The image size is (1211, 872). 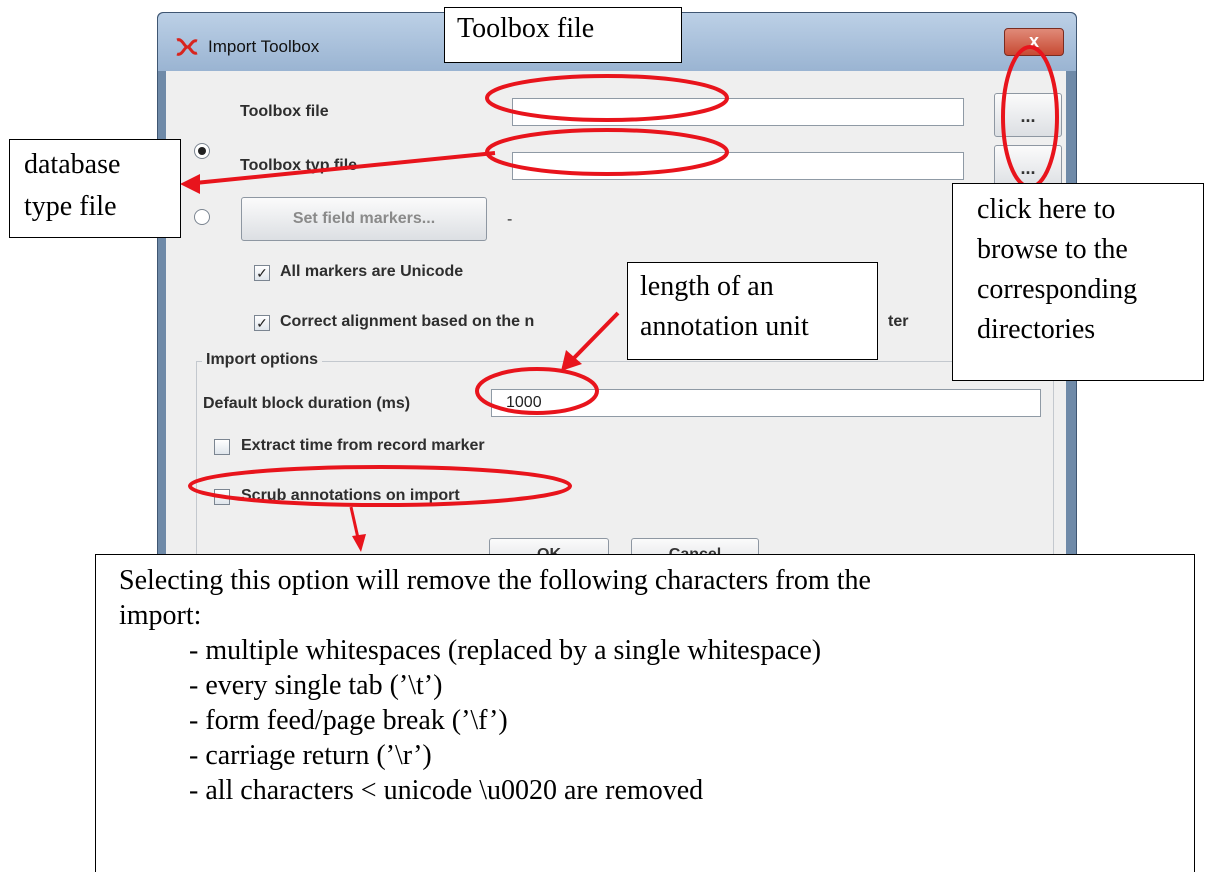 I want to click on length-callout: length of an annotation unit, so click(x=752, y=311).